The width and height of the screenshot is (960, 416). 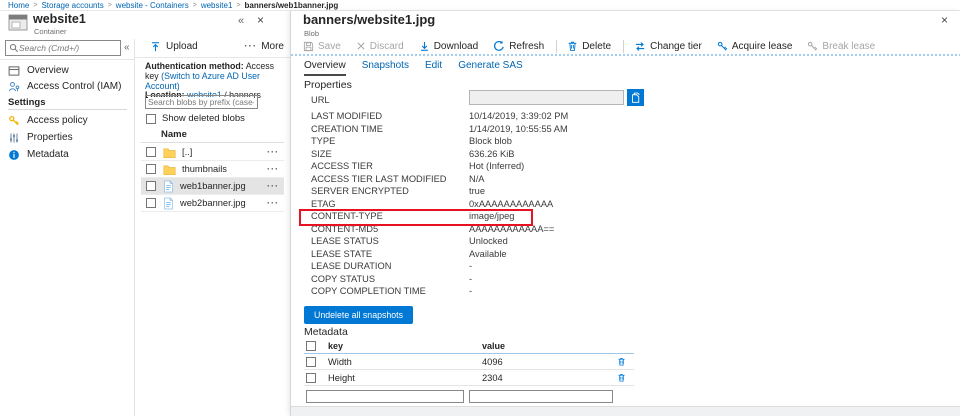 What do you see at coordinates (212, 152) in the screenshot?
I see `blob-list-row-parent: [..] ···` at bounding box center [212, 152].